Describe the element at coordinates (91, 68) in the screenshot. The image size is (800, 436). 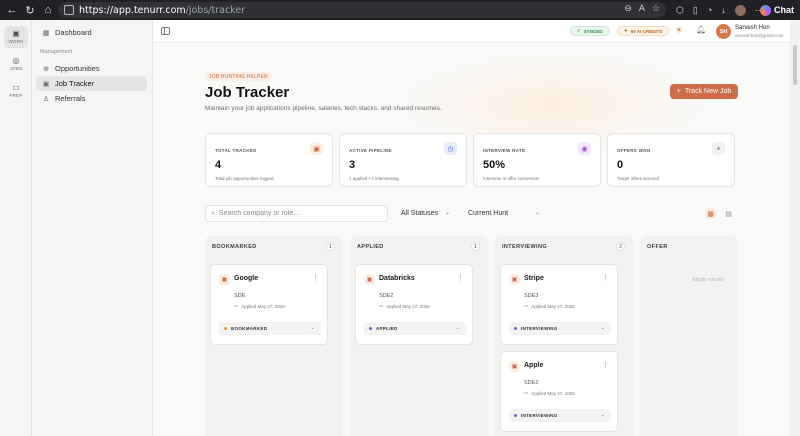
I see `sidebar-item-opportunities: ⊕ Opportunities` at that location.